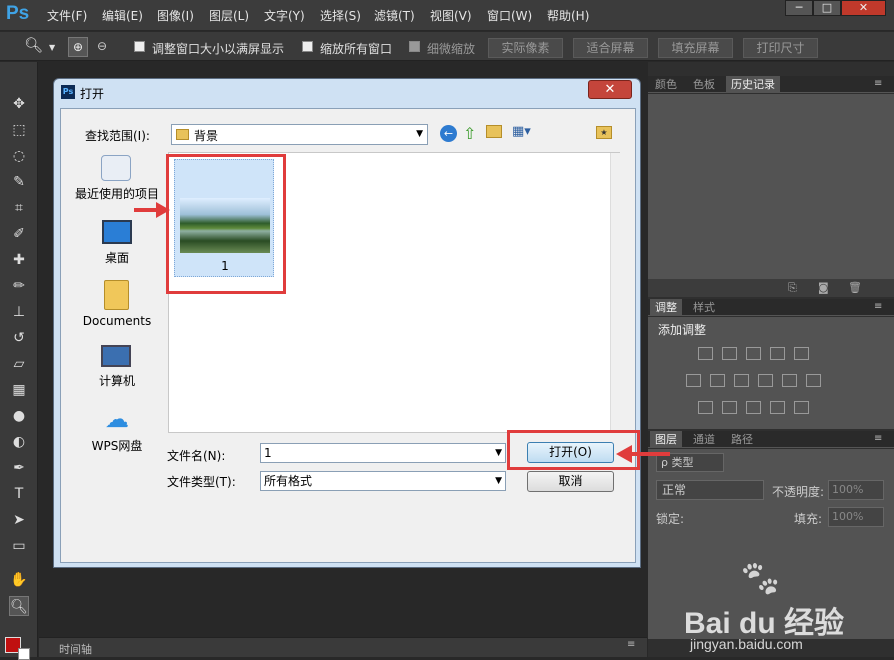 This screenshot has height=660, width=894. I want to click on look-in-combobox: 背景 ▼, so click(299, 134).